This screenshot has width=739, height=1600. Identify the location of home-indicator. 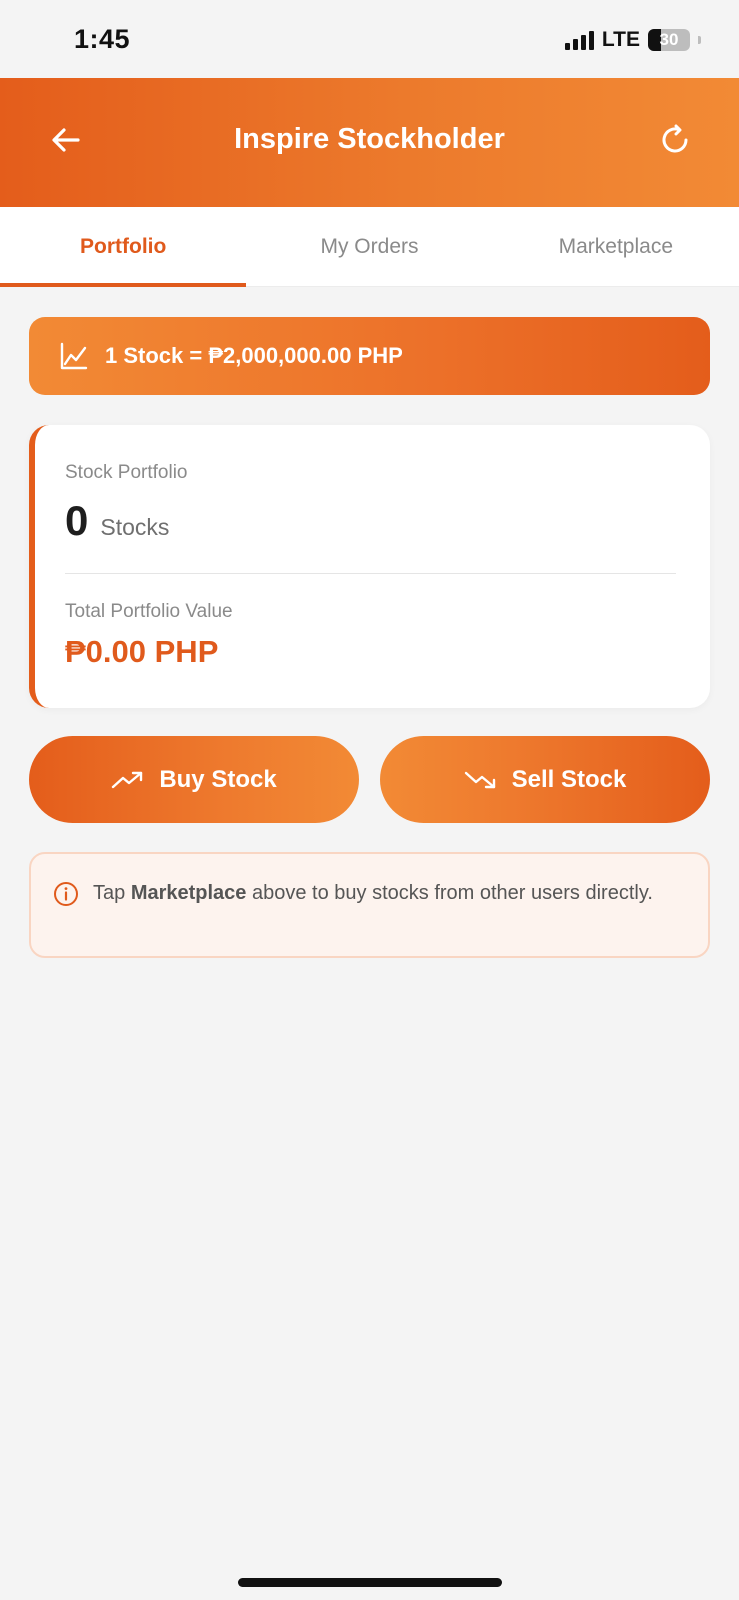
(370, 1582).